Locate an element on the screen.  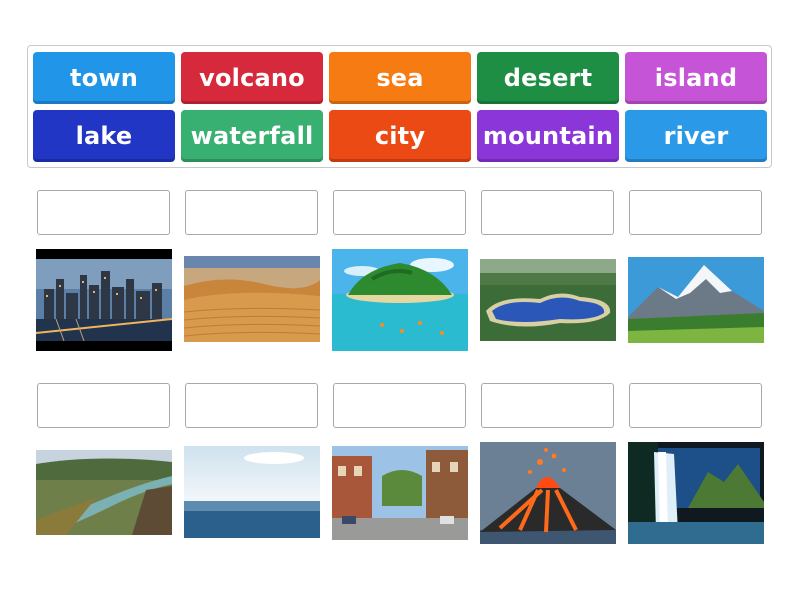
tile-lake: lake is located at coordinates (104, 136).